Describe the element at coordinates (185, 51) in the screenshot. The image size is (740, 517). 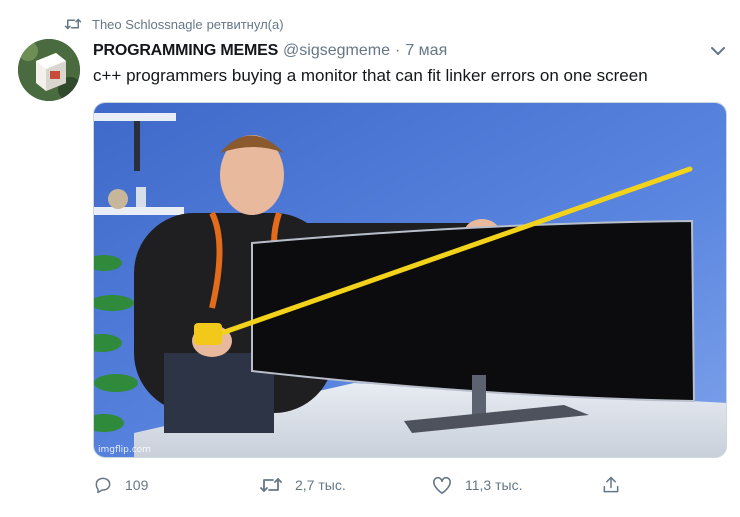
I see `display-name: PROGRAMMING MEMES` at that location.